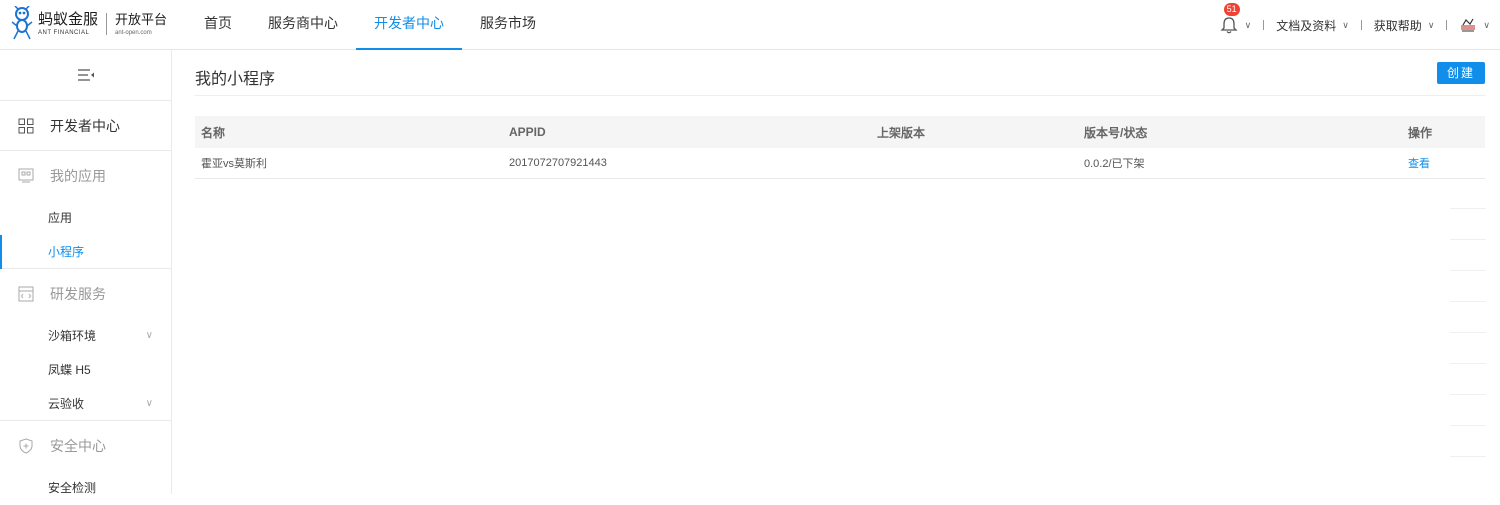 The height and width of the screenshot is (505, 1500). I want to click on sidebar-item-sandbox: 沙箱环境 ∨, so click(85, 336).